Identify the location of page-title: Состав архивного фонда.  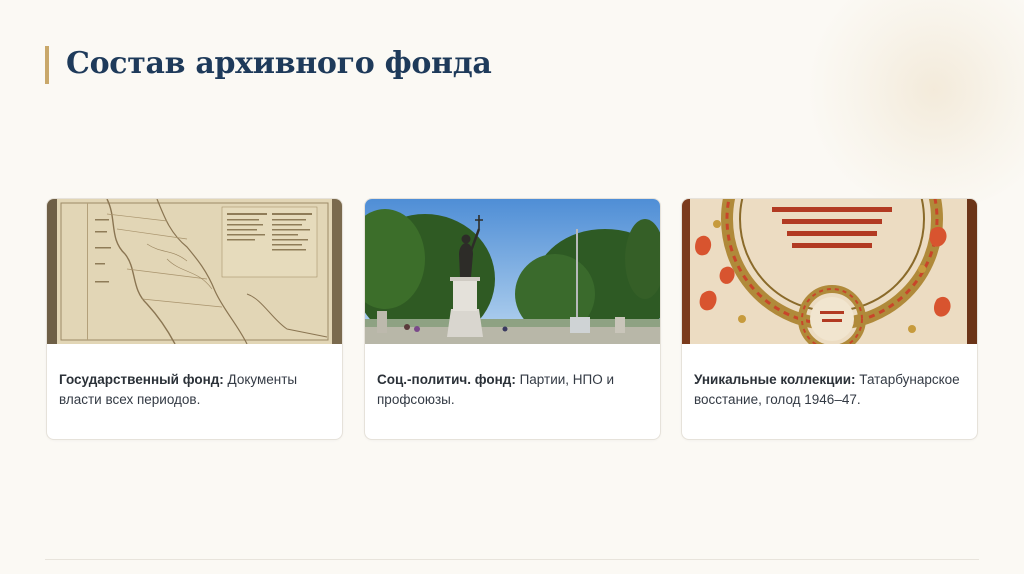
(279, 63).